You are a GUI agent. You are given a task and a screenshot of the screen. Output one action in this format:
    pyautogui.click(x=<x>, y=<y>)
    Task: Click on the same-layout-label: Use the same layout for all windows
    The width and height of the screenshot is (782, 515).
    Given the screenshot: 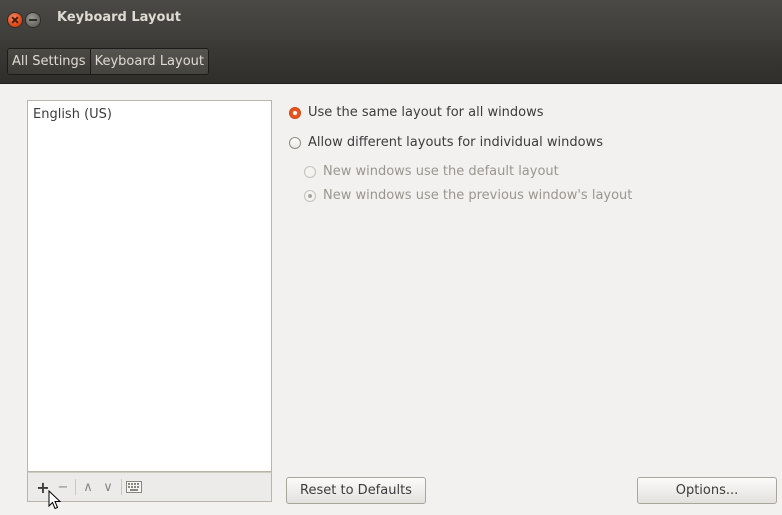 What is the action you would take?
    pyautogui.click(x=426, y=112)
    